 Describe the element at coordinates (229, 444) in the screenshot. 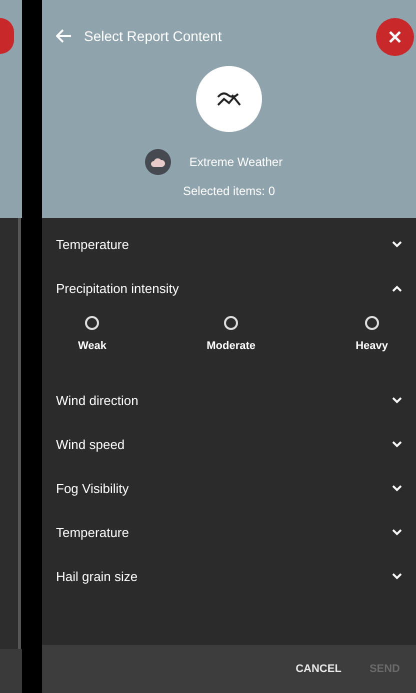

I see `section-header: Wind speed` at that location.